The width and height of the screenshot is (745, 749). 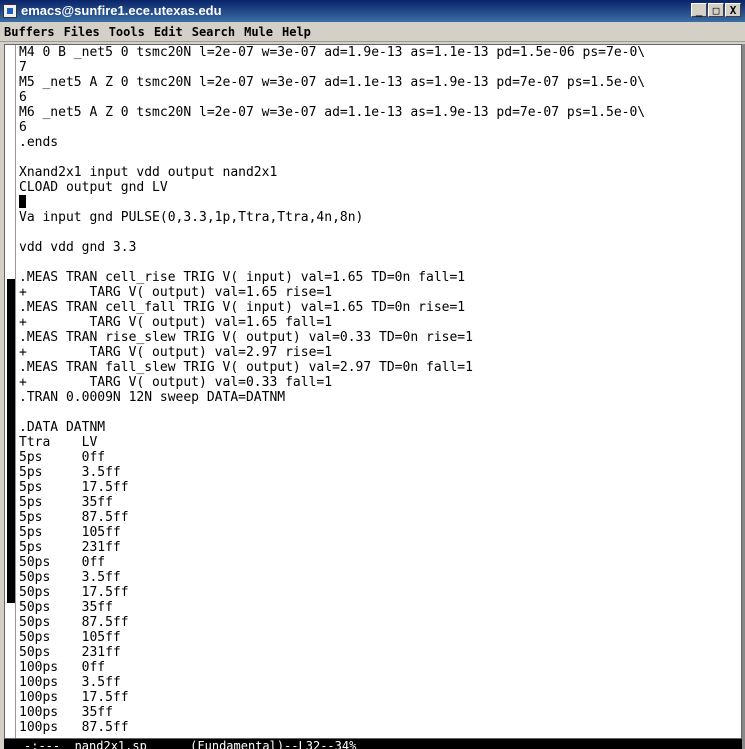 What do you see at coordinates (121, 10) in the screenshot?
I see `window-title: emacs@sunfire1.ece.utexas.edu` at bounding box center [121, 10].